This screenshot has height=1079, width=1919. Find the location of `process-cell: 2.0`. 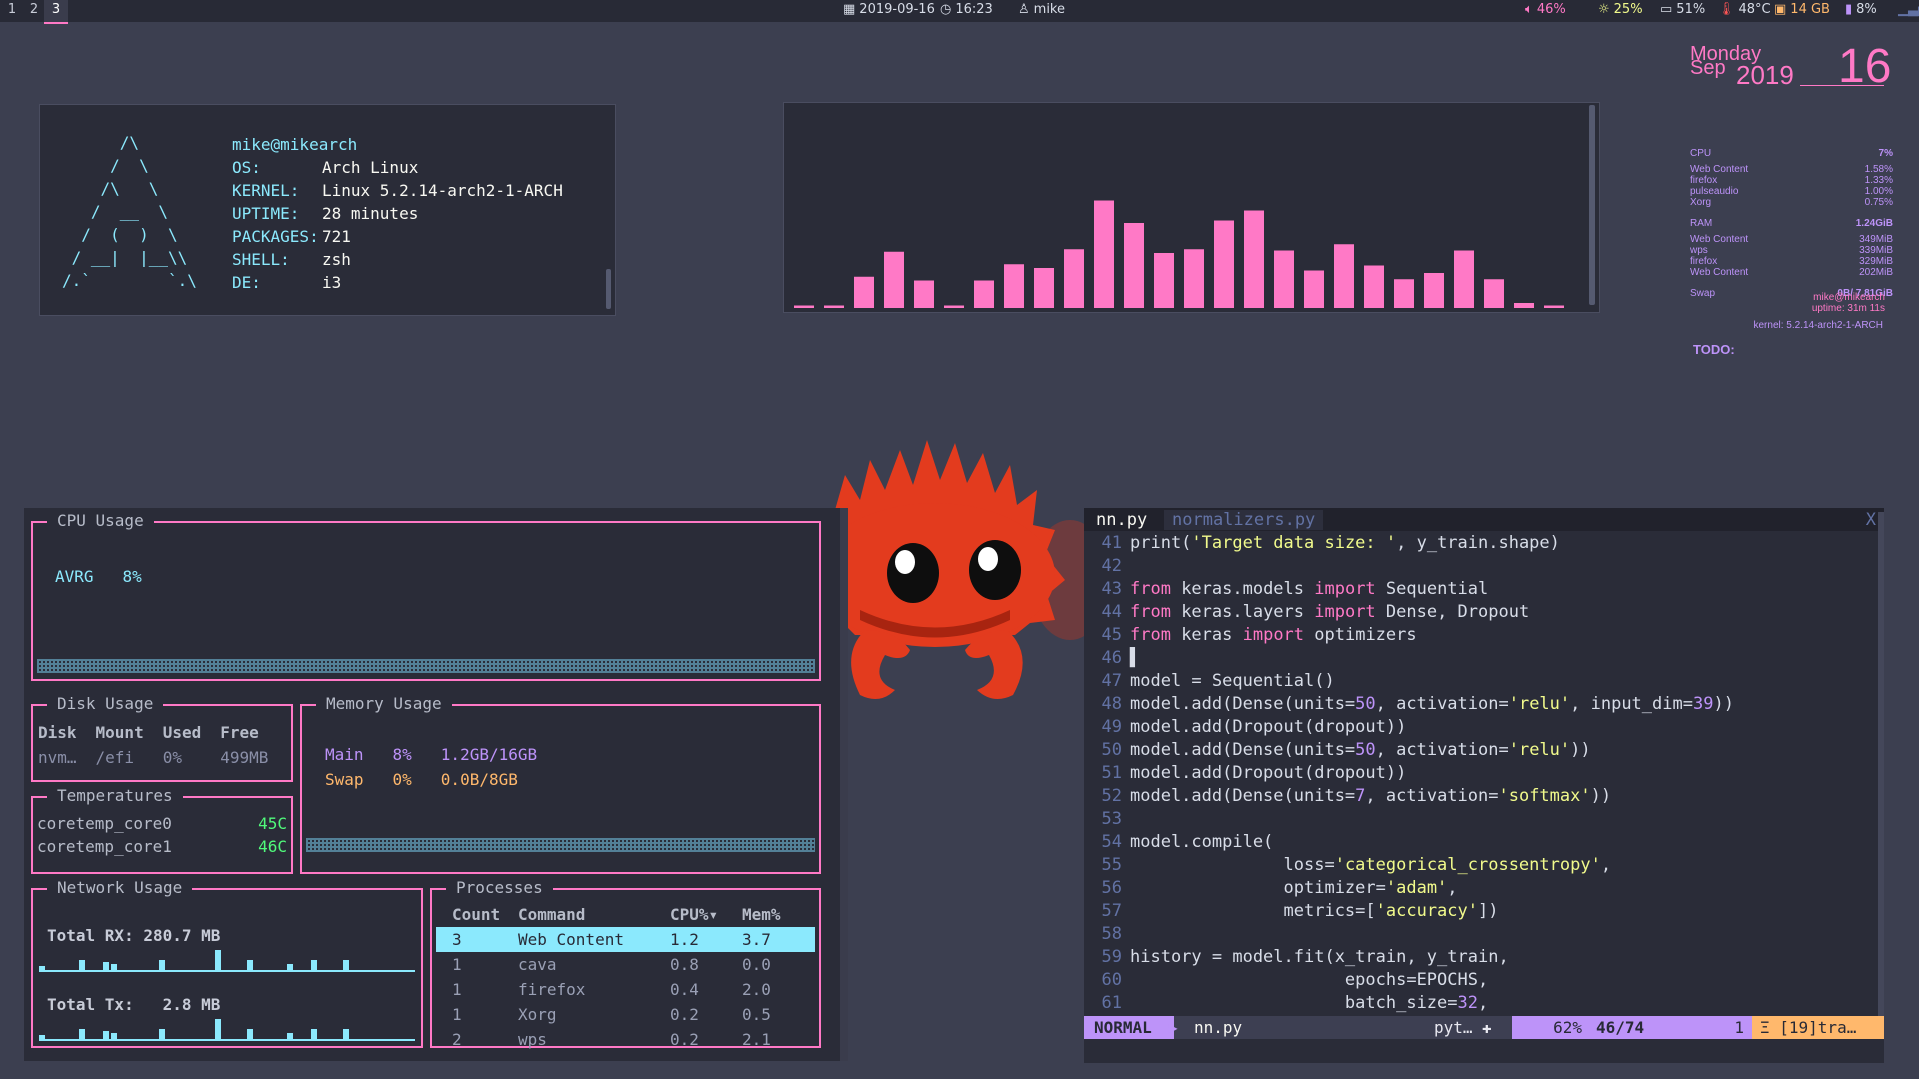

process-cell: 2.0 is located at coordinates (756, 989).